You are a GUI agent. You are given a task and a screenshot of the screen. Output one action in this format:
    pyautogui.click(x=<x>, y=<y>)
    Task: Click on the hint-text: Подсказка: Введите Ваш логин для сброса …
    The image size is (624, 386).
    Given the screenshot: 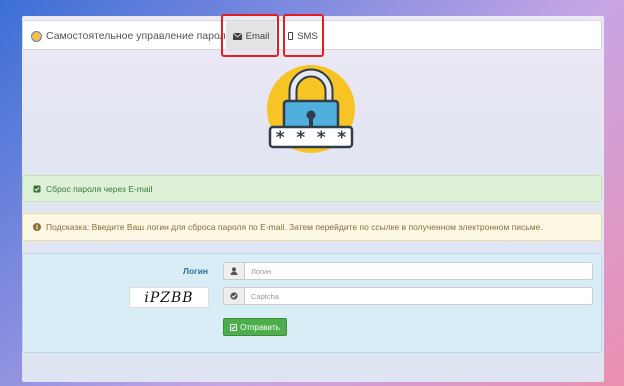 What is the action you would take?
    pyautogui.click(x=294, y=227)
    